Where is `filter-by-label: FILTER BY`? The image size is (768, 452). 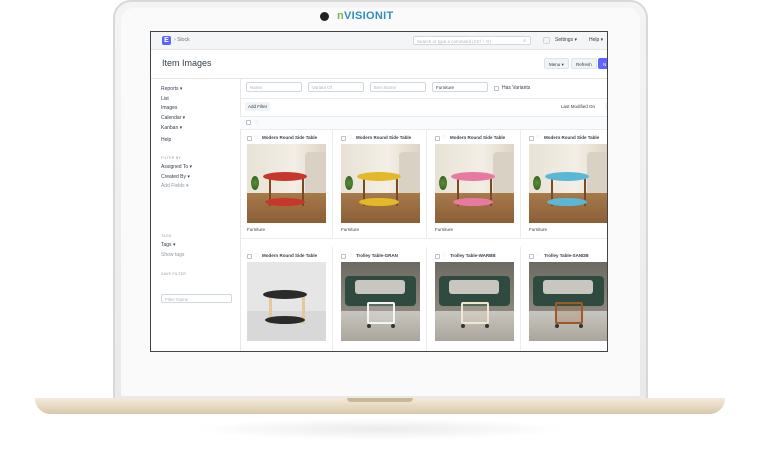
filter-by-label: FILTER BY is located at coordinates (171, 158).